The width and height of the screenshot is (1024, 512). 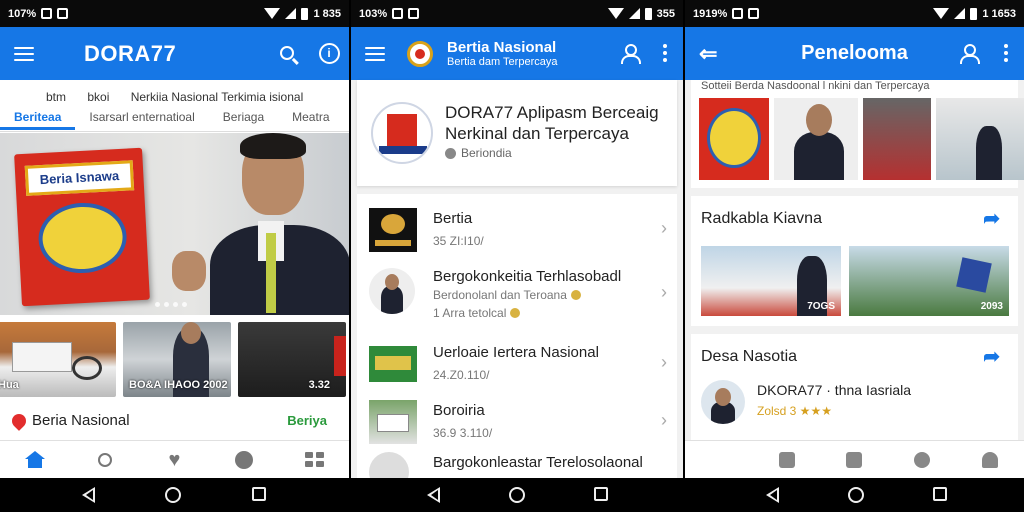 What do you see at coordinates (502, 47) in the screenshot?
I see `appbar-title: Bertia Nasional` at bounding box center [502, 47].